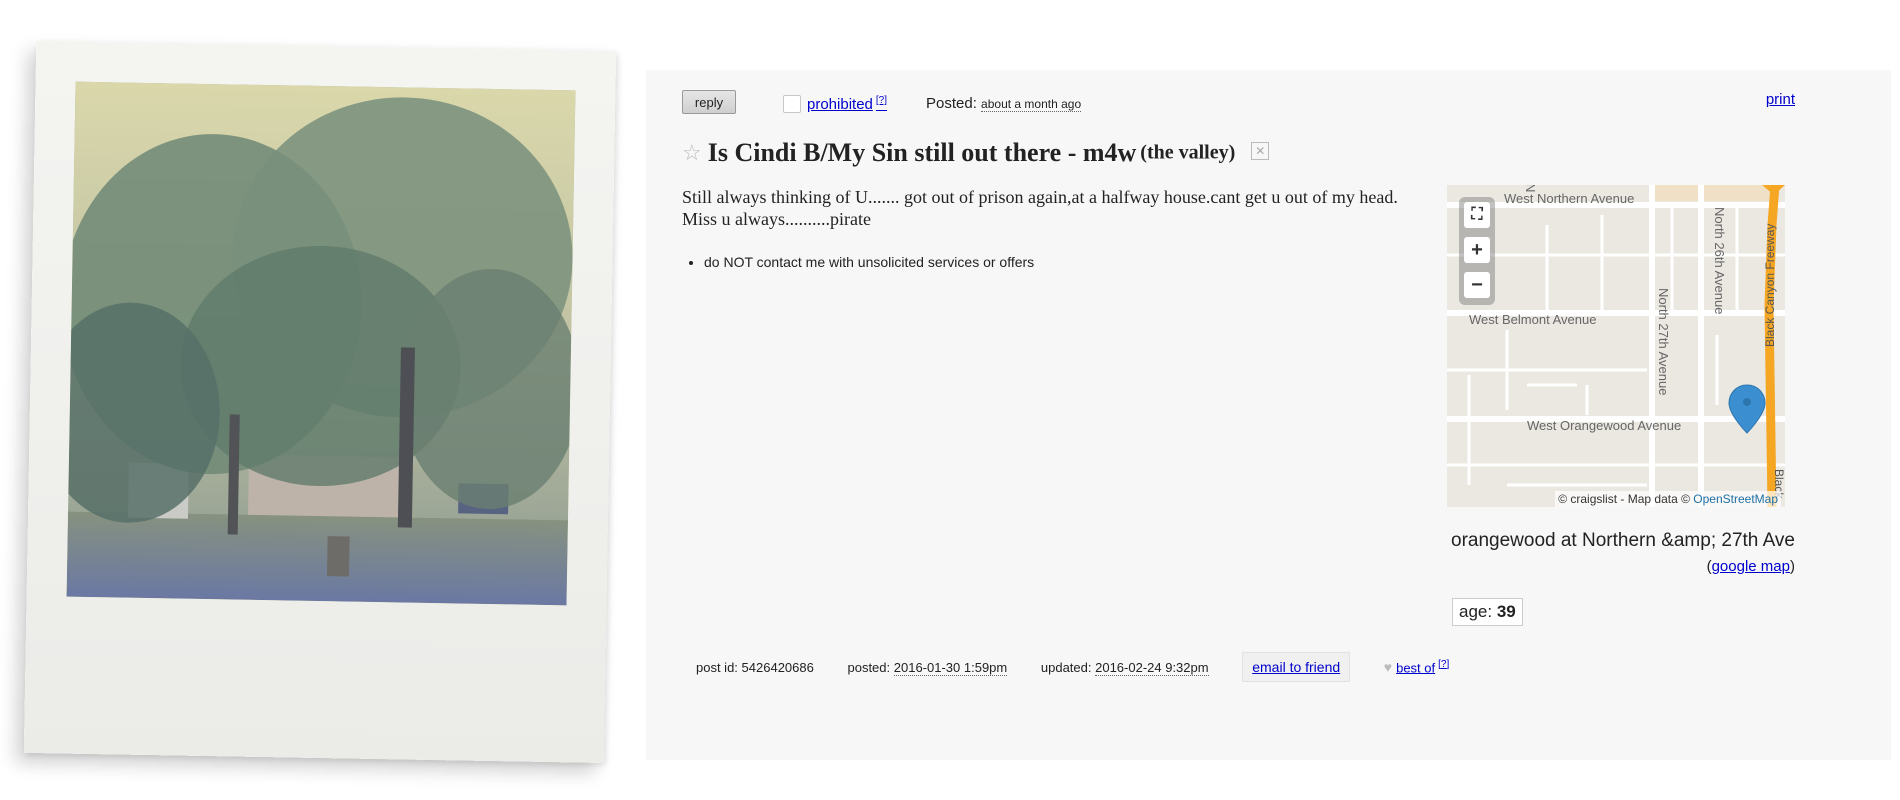 The height and width of the screenshot is (800, 1900). I want to click on street-label-freeway: Black Canyon Freeway, so click(1770, 285).